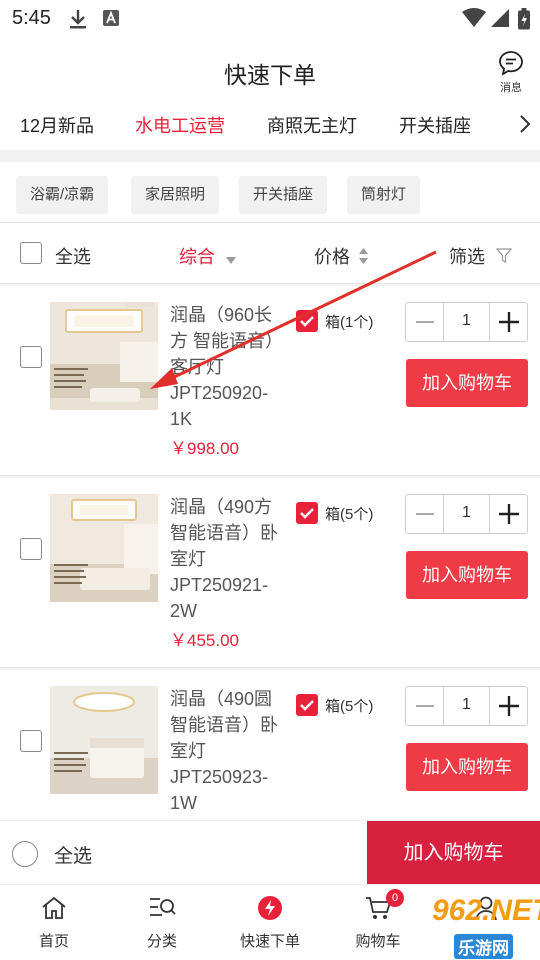 Image resolution: width=540 pixels, height=960 pixels. I want to click on tab-electrician-ops: 水电工运营, so click(180, 125).